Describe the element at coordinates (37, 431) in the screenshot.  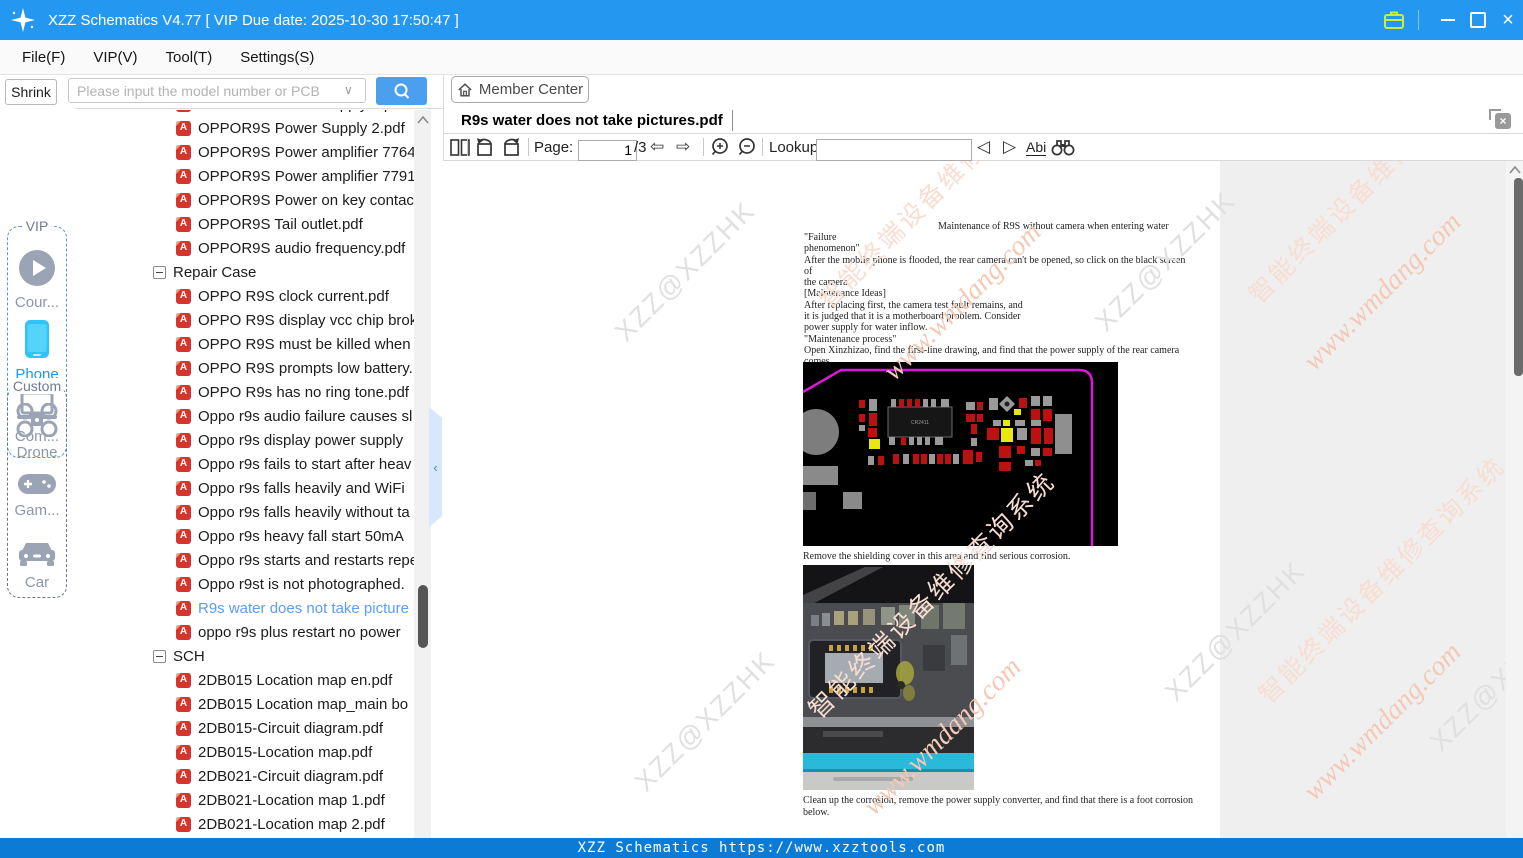
I see `sidebar-item-drone: Drone` at that location.